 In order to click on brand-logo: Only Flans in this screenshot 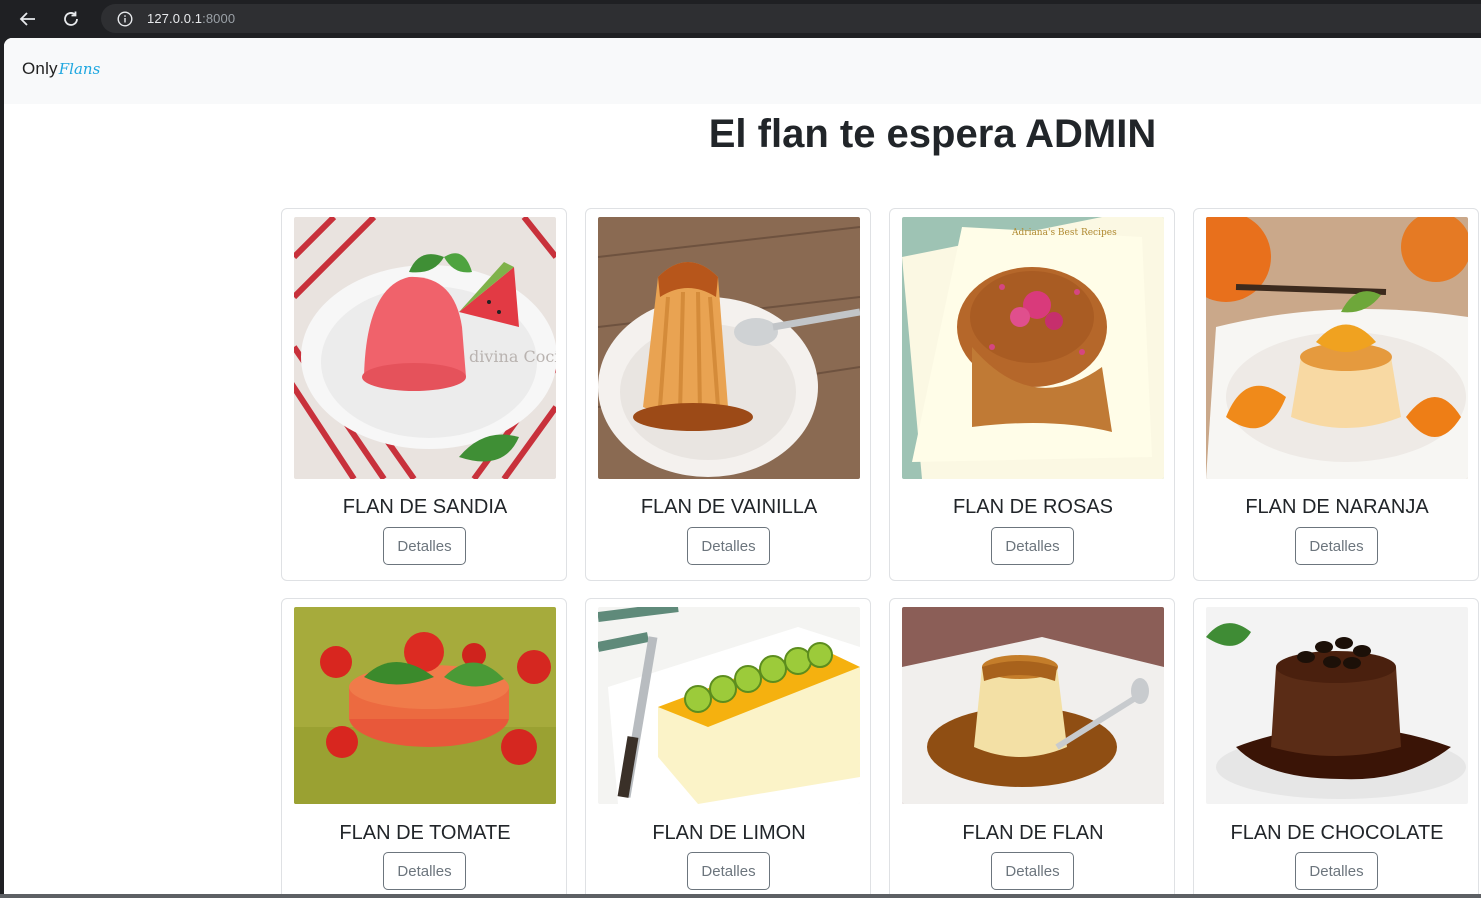, I will do `click(61, 71)`.